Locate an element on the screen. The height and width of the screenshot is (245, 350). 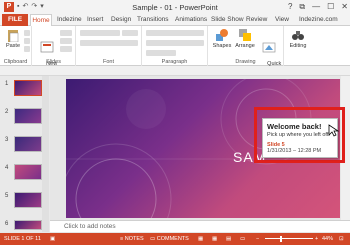
tab-file: FILE is located at coordinates (15, 20).